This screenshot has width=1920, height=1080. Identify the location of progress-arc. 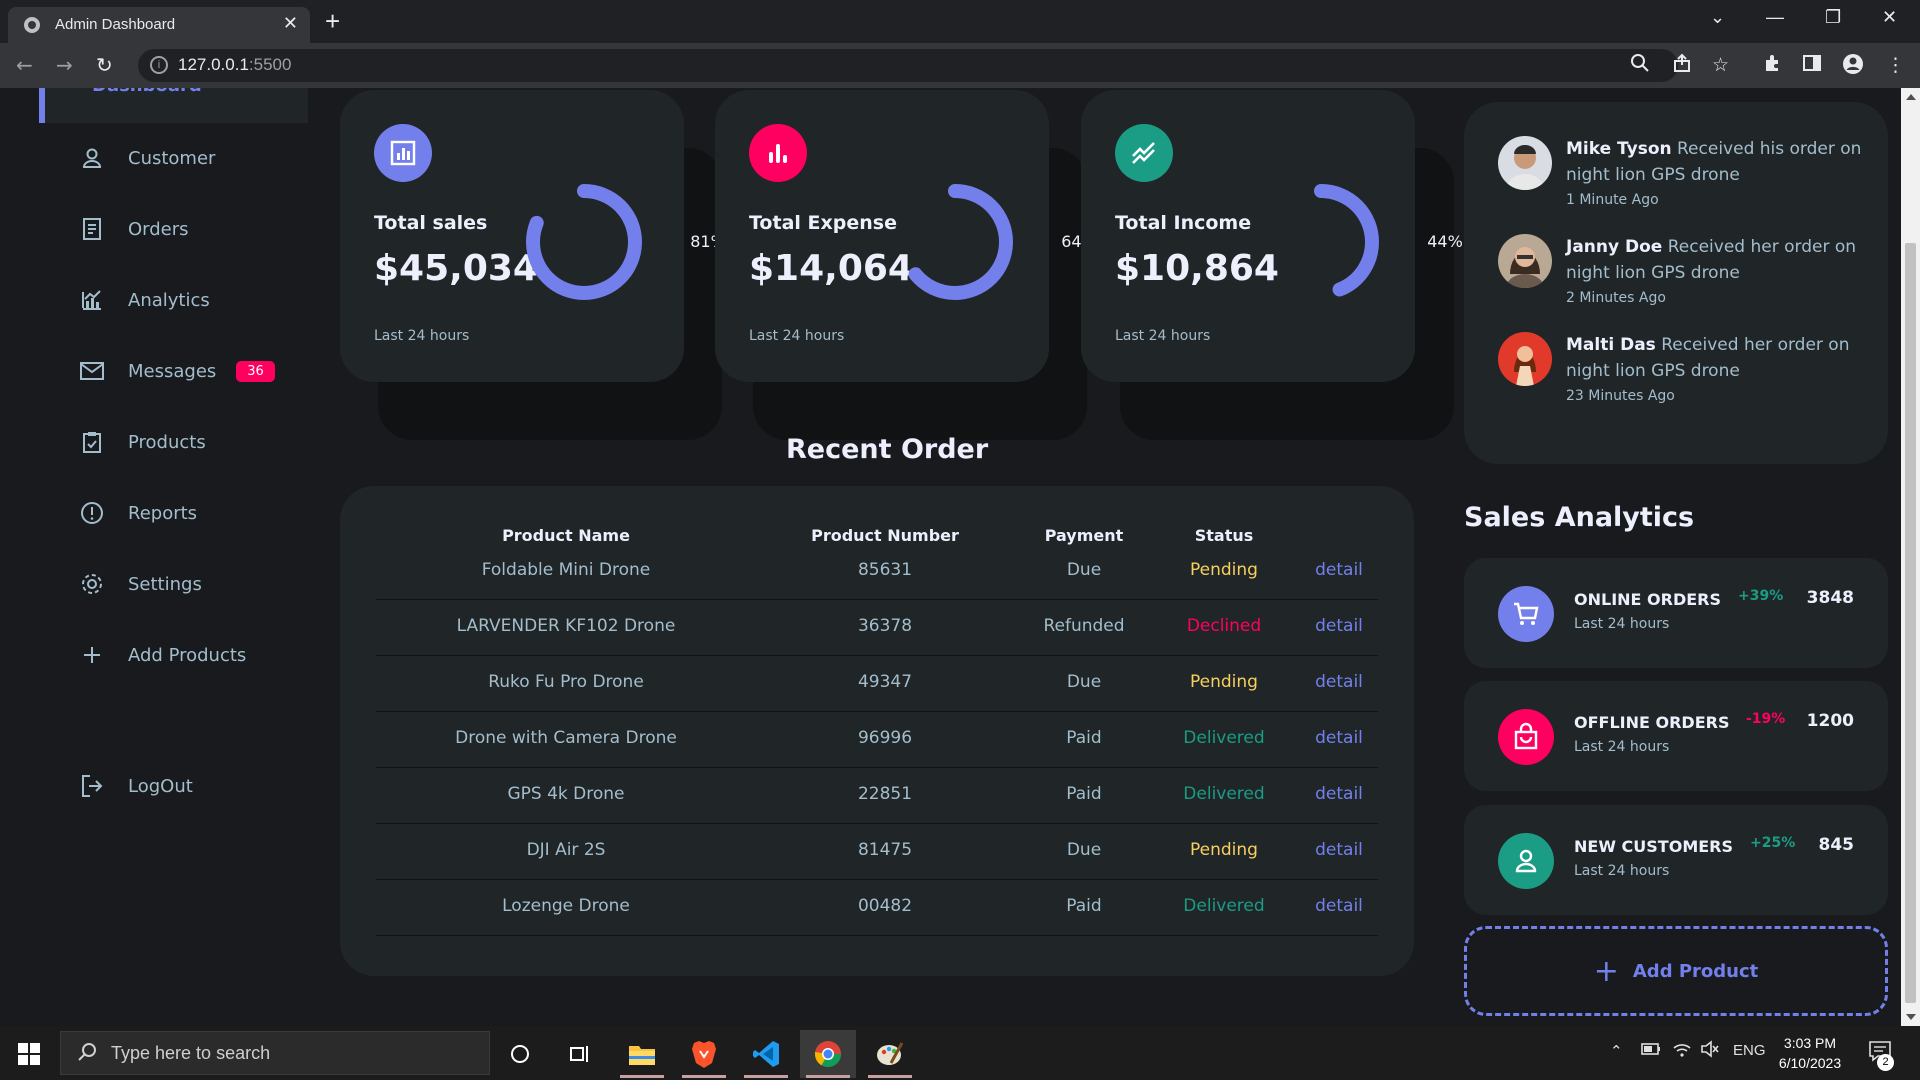
(955, 242).